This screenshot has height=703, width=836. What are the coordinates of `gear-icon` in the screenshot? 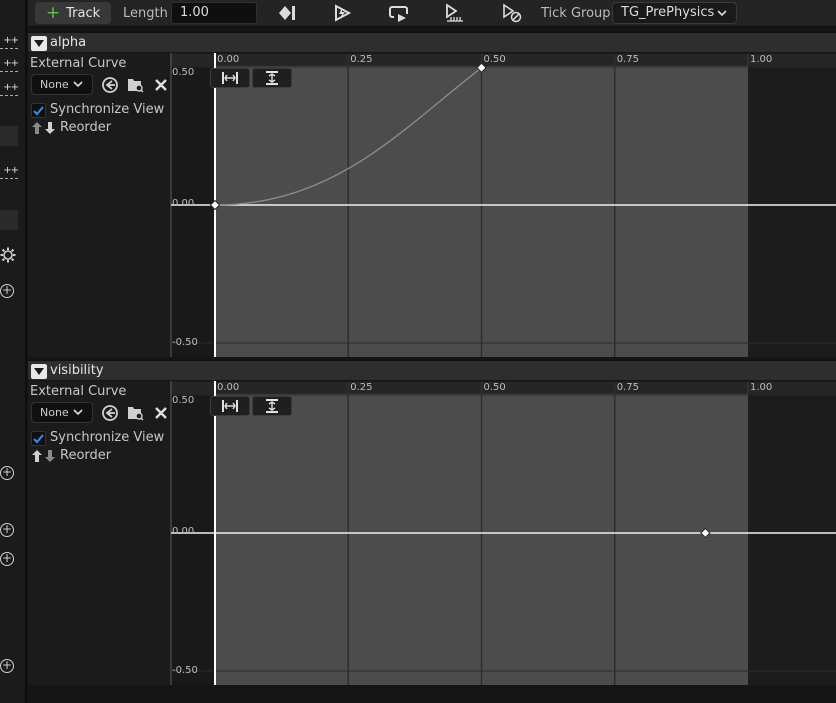 It's located at (8, 255).